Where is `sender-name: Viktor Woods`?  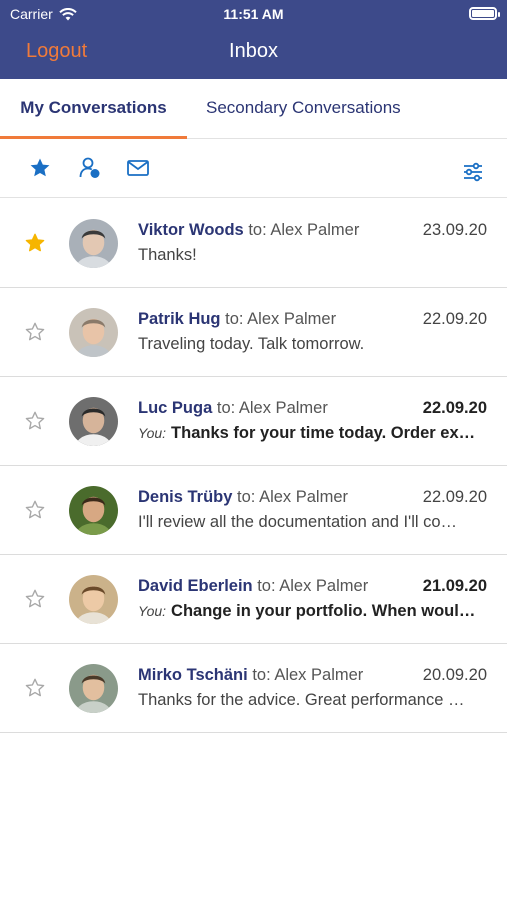 sender-name: Viktor Woods is located at coordinates (191, 230).